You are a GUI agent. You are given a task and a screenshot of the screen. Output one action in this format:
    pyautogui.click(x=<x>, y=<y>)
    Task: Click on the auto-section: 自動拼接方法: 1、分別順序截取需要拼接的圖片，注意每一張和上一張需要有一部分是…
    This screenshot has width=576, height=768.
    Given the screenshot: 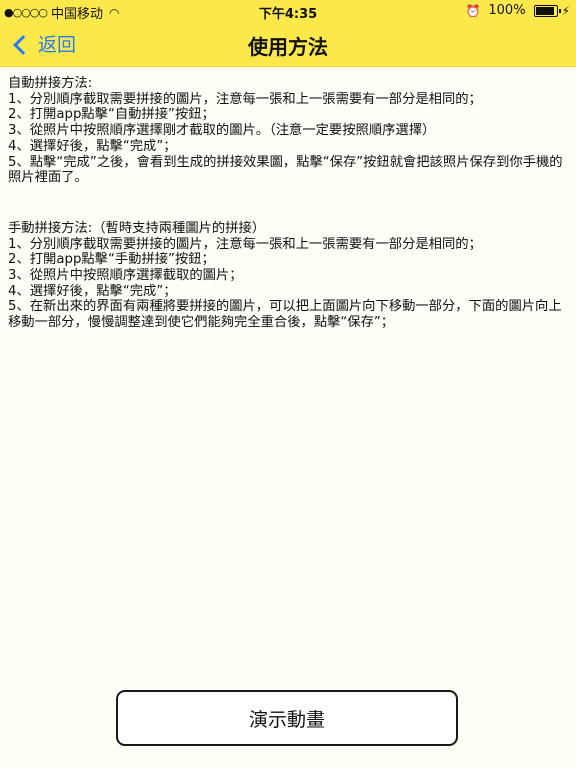 What is the action you would take?
    pyautogui.click(x=289, y=131)
    